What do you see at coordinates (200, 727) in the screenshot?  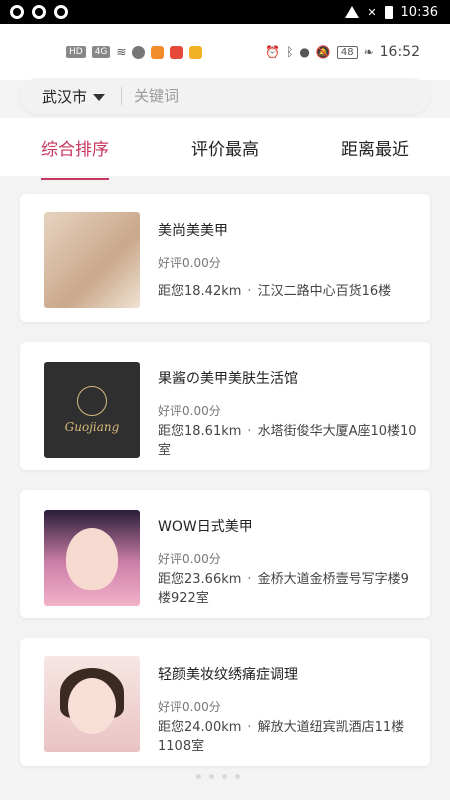 I see `shop-distance: 距您24.00km` at bounding box center [200, 727].